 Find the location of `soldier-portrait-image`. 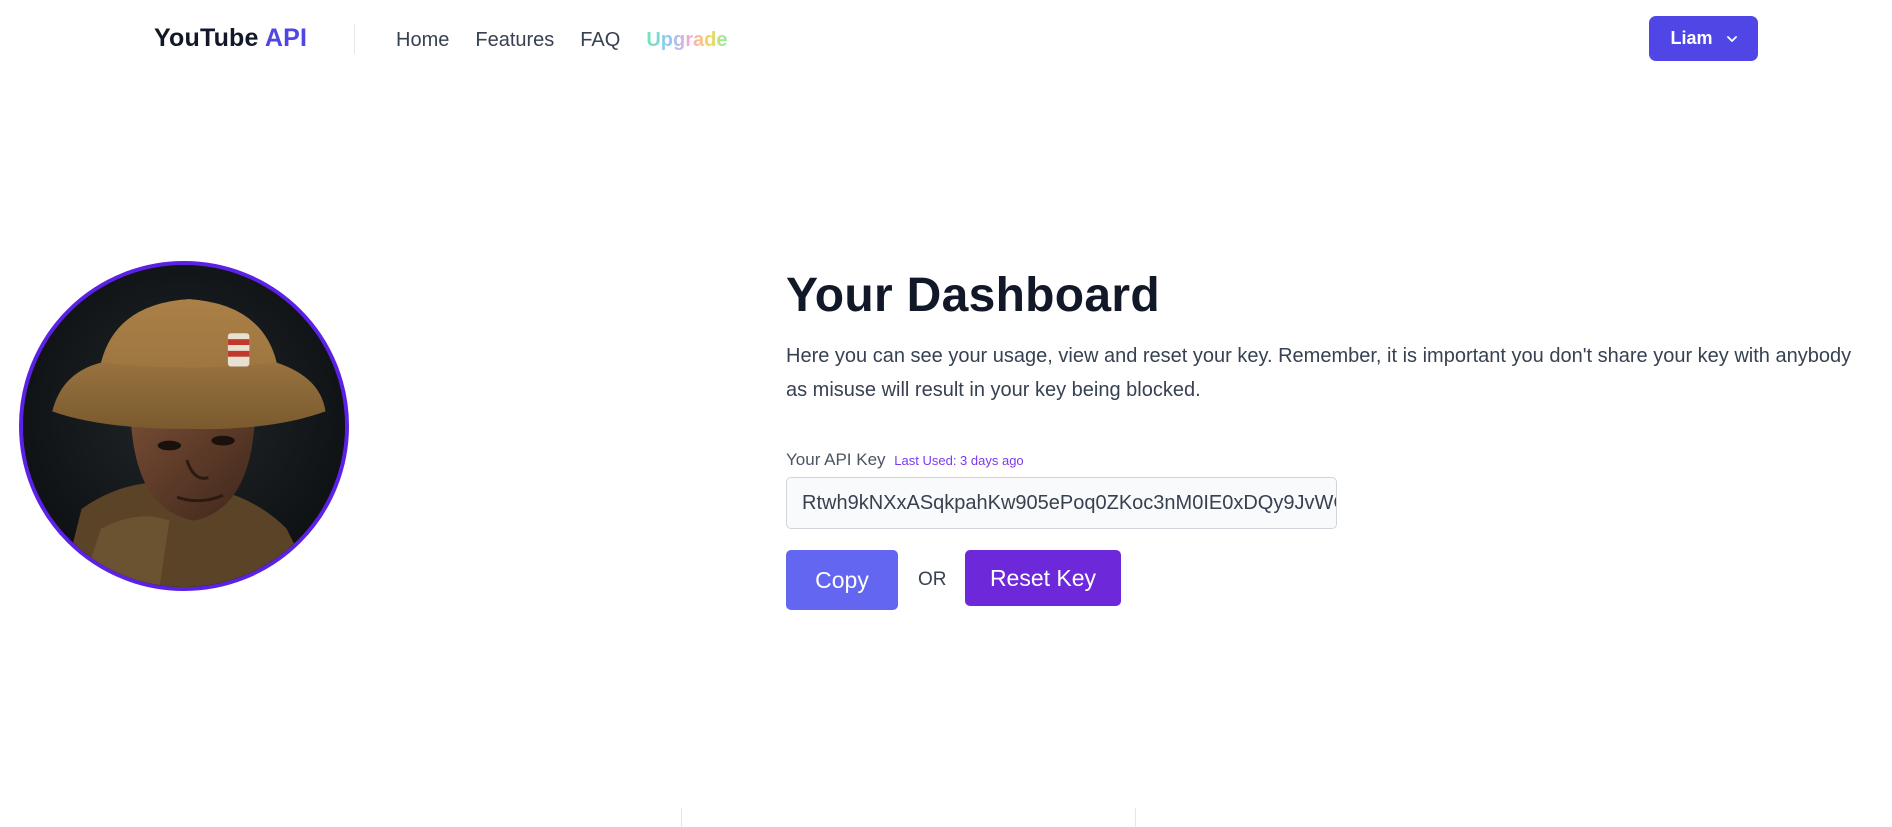

soldier-portrait-image is located at coordinates (184, 426).